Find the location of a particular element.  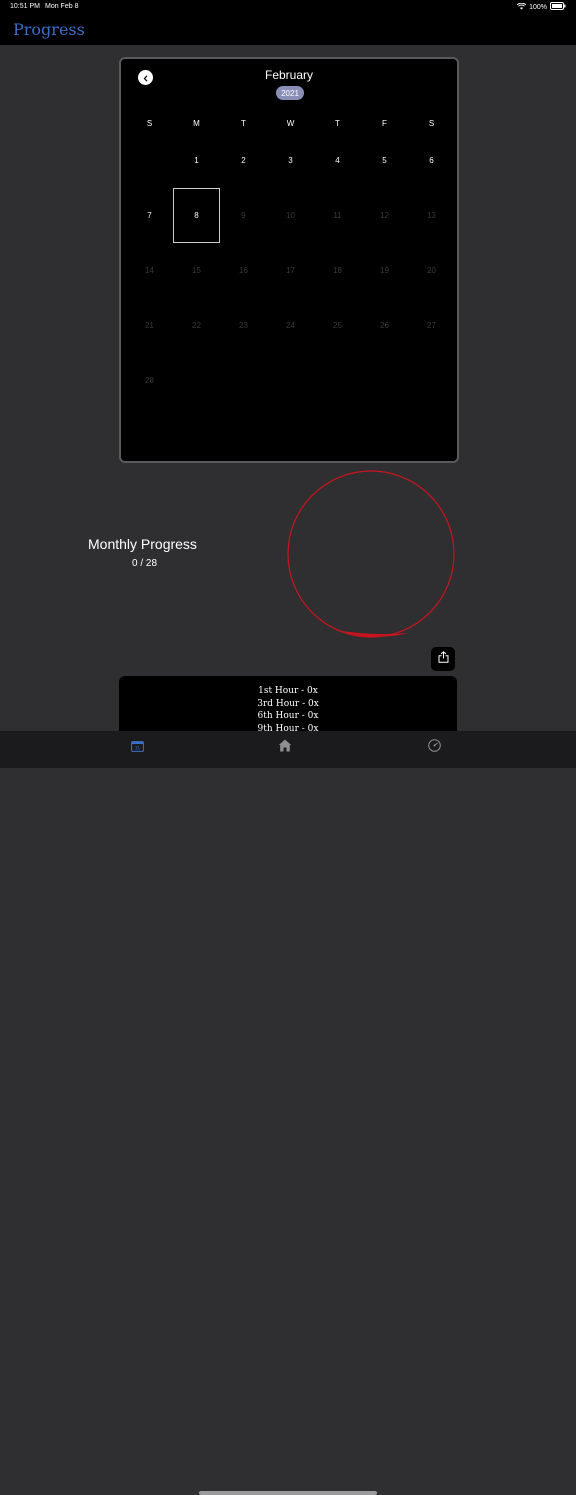

calendar-icon: 31 is located at coordinates (137, 748).